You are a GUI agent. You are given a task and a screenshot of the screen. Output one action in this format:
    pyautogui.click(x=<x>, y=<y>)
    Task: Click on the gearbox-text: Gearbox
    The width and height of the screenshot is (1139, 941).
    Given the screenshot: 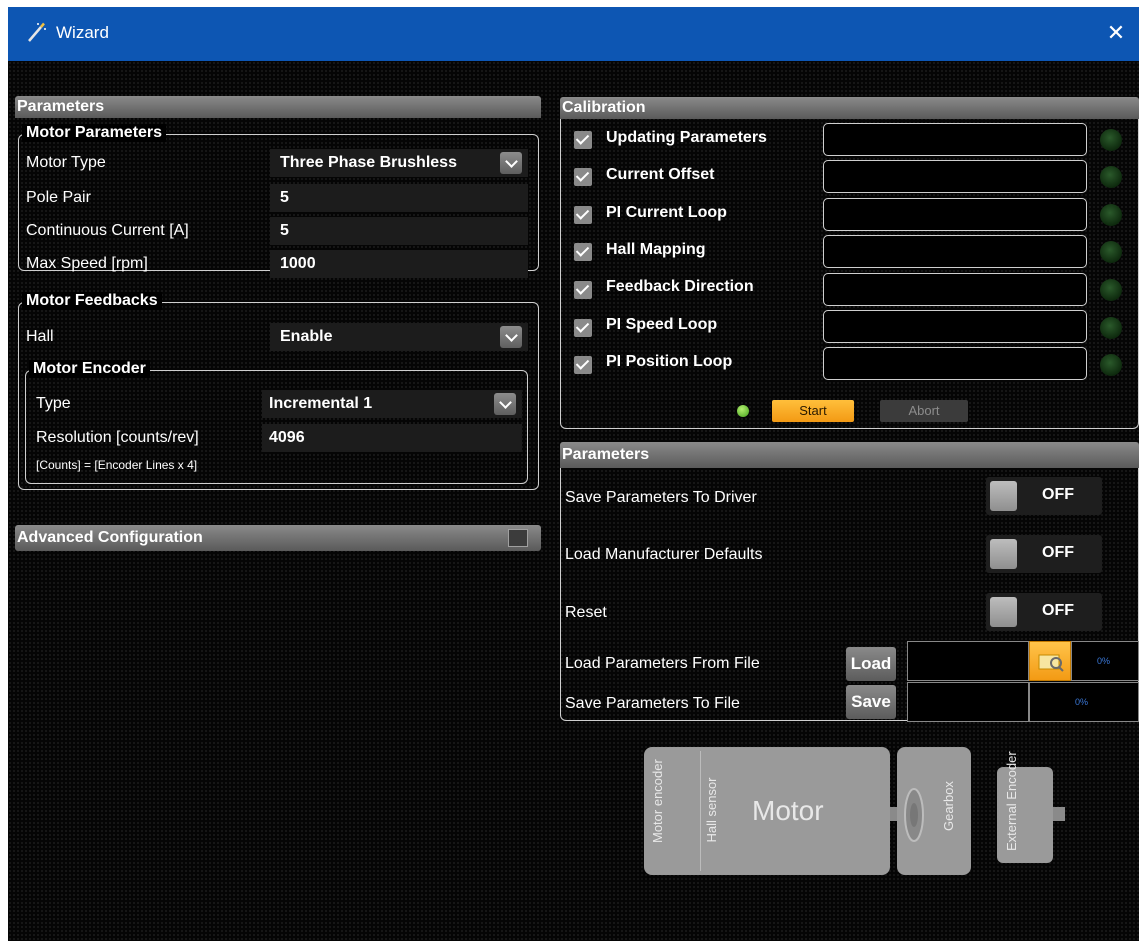 What is the action you would take?
    pyautogui.click(x=948, y=806)
    